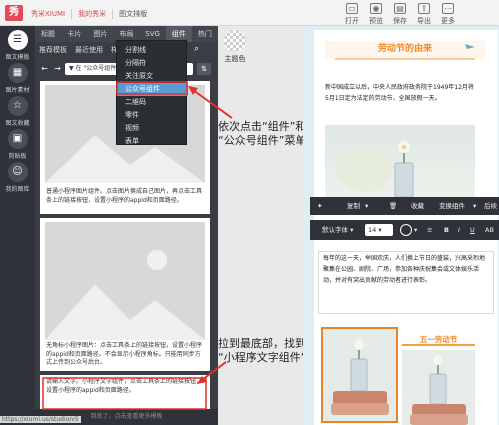 The width and height of the screenshot is (499, 425). I want to click on trash-icon: 🗑, so click(393, 206).